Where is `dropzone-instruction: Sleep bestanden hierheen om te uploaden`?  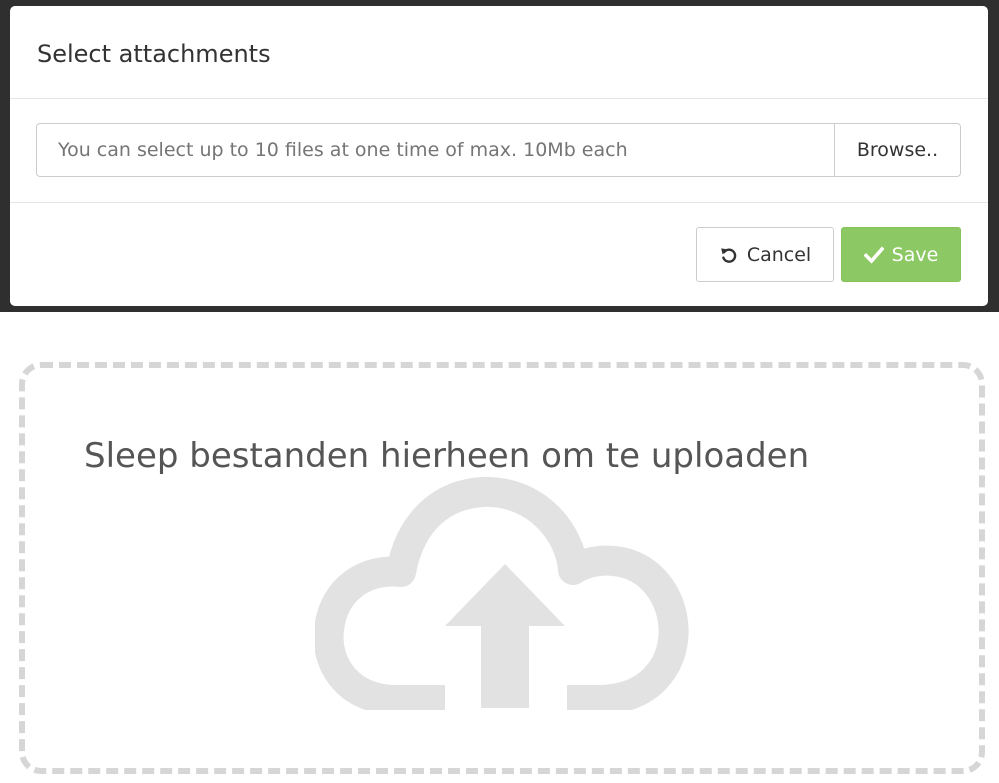 dropzone-instruction: Sleep bestanden hierheen om te uploaden is located at coordinates (447, 456).